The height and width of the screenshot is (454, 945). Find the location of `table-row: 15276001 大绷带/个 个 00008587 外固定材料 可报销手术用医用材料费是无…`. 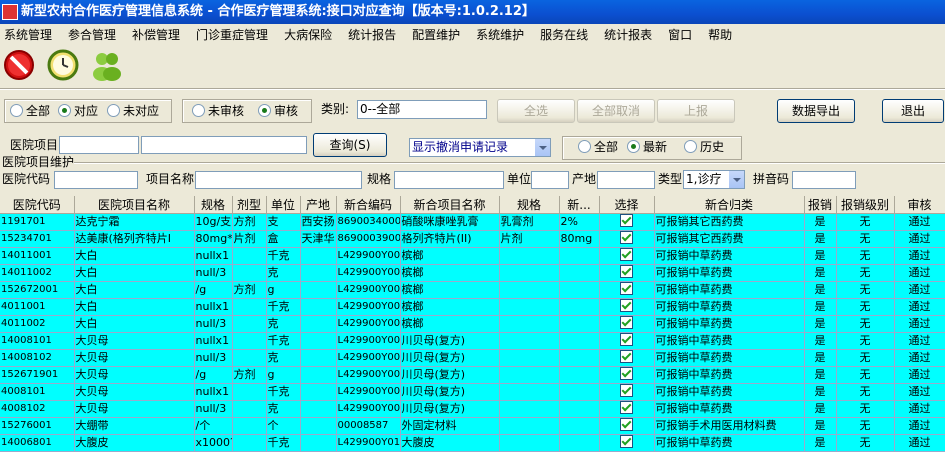

table-row: 15276001 大绷带/个 个 00008587 外固定材料 可报销手术用医用材料费是无… is located at coordinates (472, 426).